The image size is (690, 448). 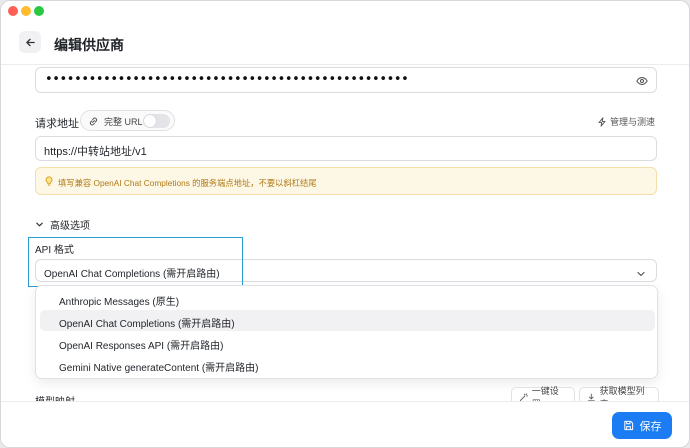 I want to click on highlight-annotation-box, so click(x=135, y=262).